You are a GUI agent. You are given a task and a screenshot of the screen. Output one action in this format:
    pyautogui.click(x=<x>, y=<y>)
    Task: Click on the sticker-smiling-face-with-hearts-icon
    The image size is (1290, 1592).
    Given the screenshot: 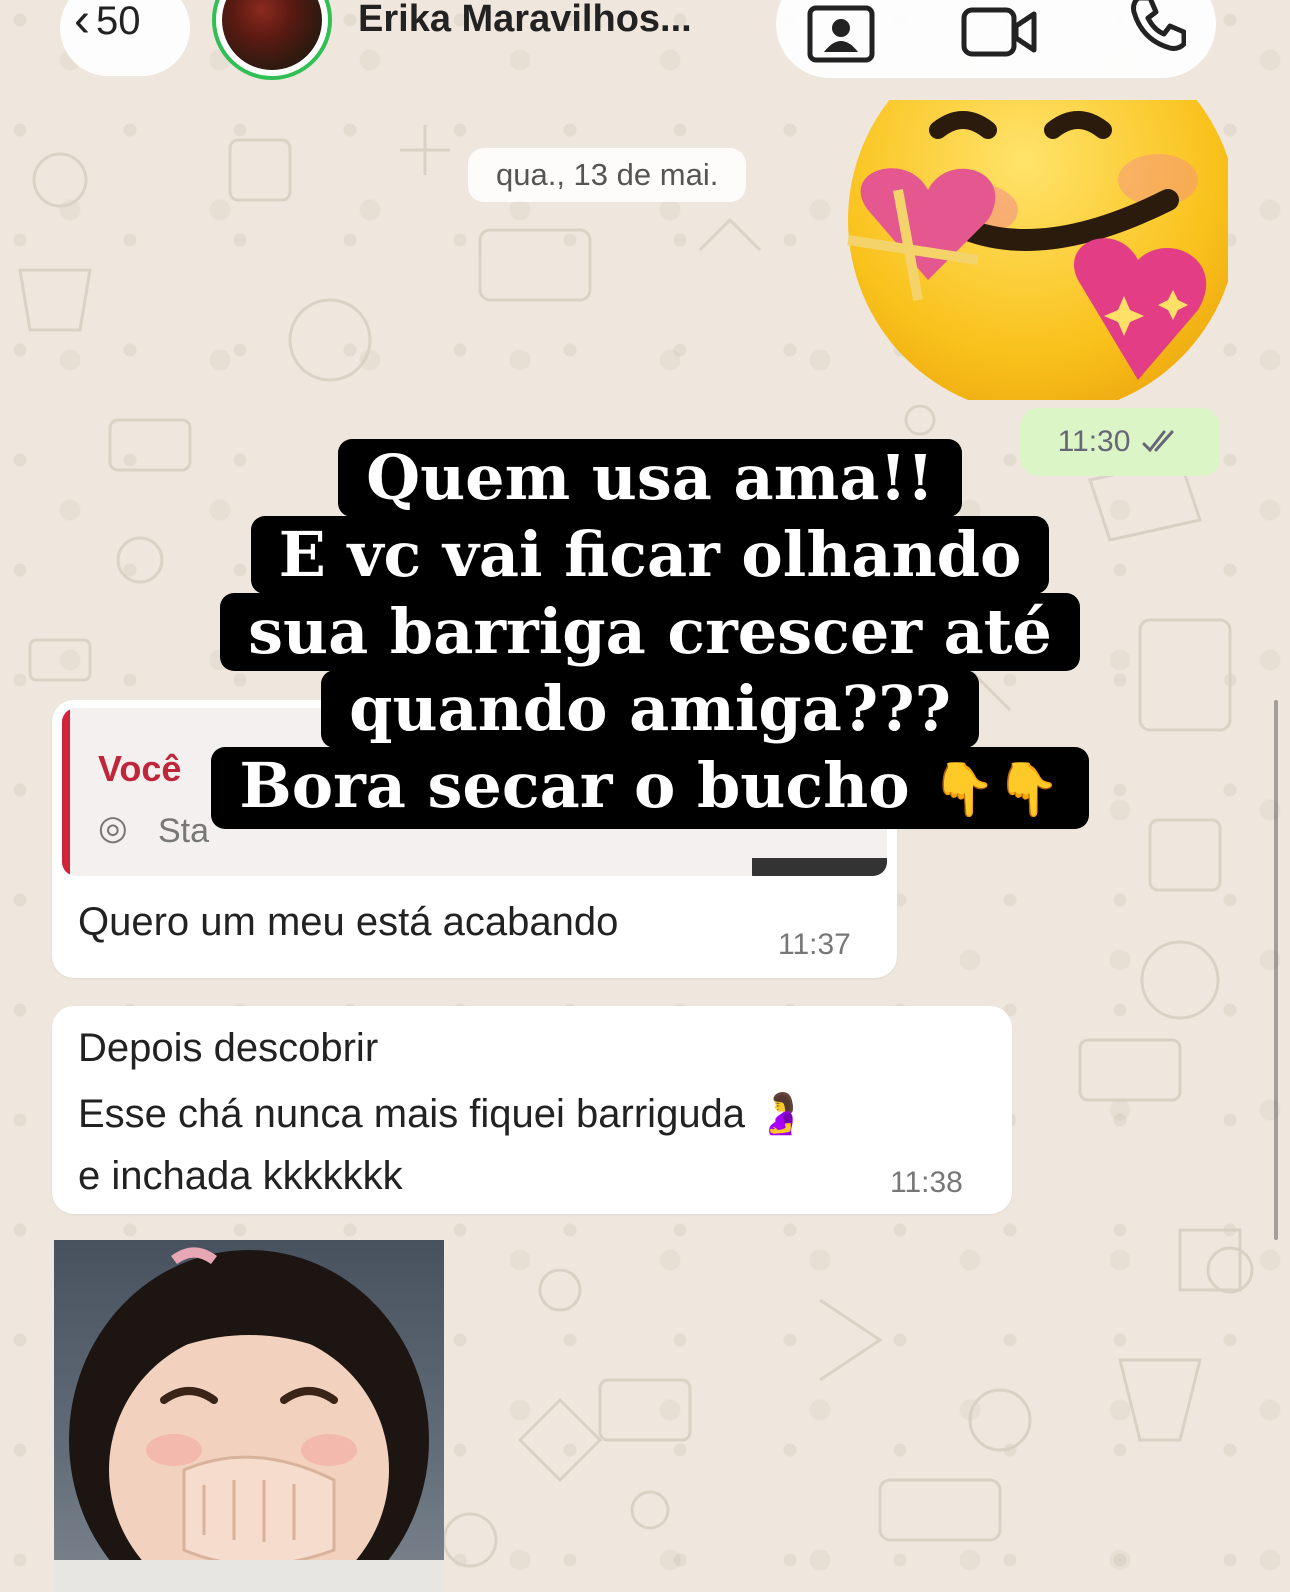 What is the action you would take?
    pyautogui.click(x=1028, y=250)
    